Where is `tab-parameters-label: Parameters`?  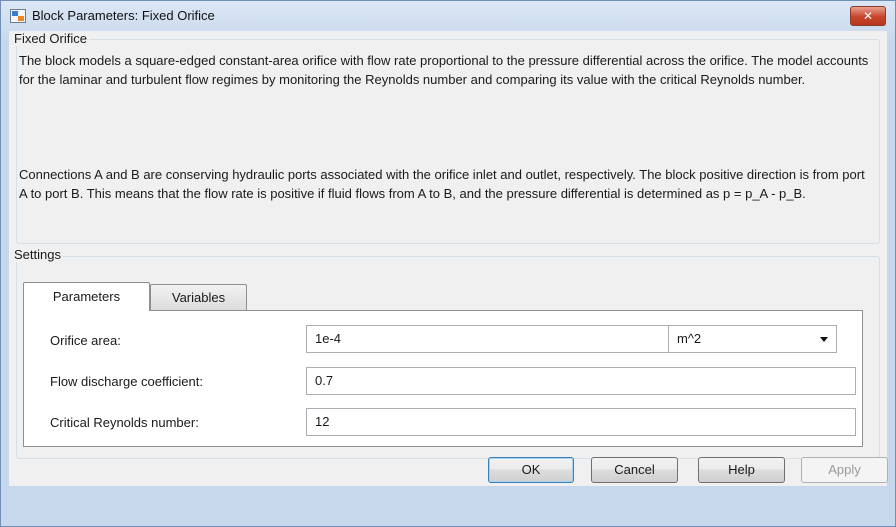
tab-parameters-label: Parameters is located at coordinates (86, 296).